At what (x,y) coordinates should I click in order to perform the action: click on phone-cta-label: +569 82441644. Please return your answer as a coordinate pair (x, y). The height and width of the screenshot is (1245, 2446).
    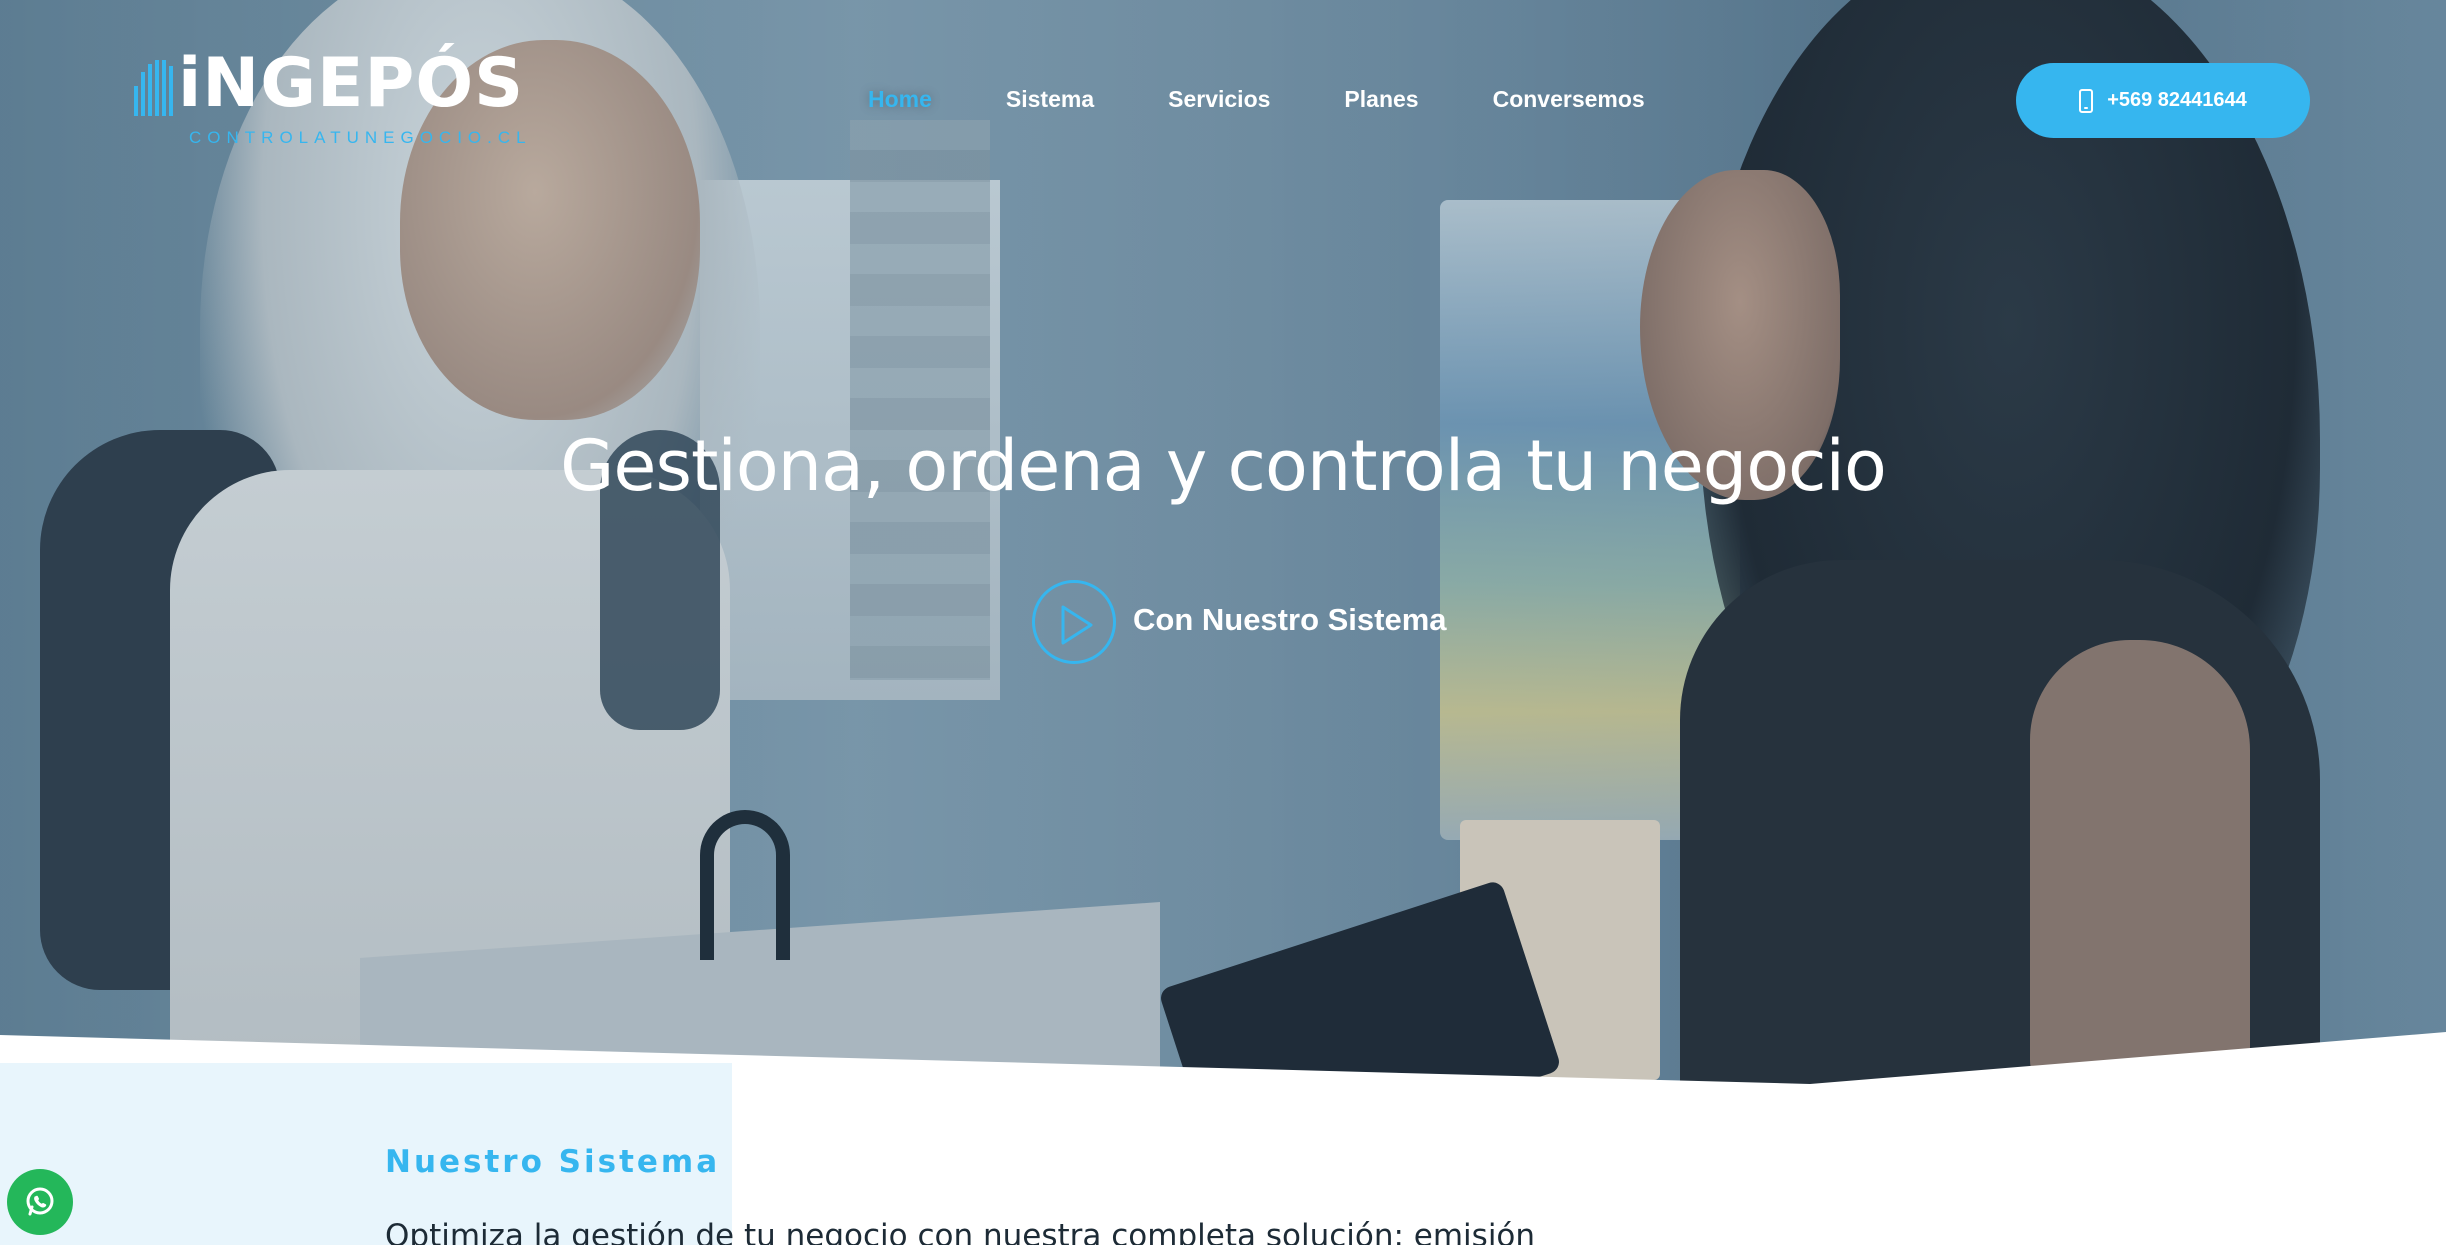
    Looking at the image, I should click on (2177, 100).